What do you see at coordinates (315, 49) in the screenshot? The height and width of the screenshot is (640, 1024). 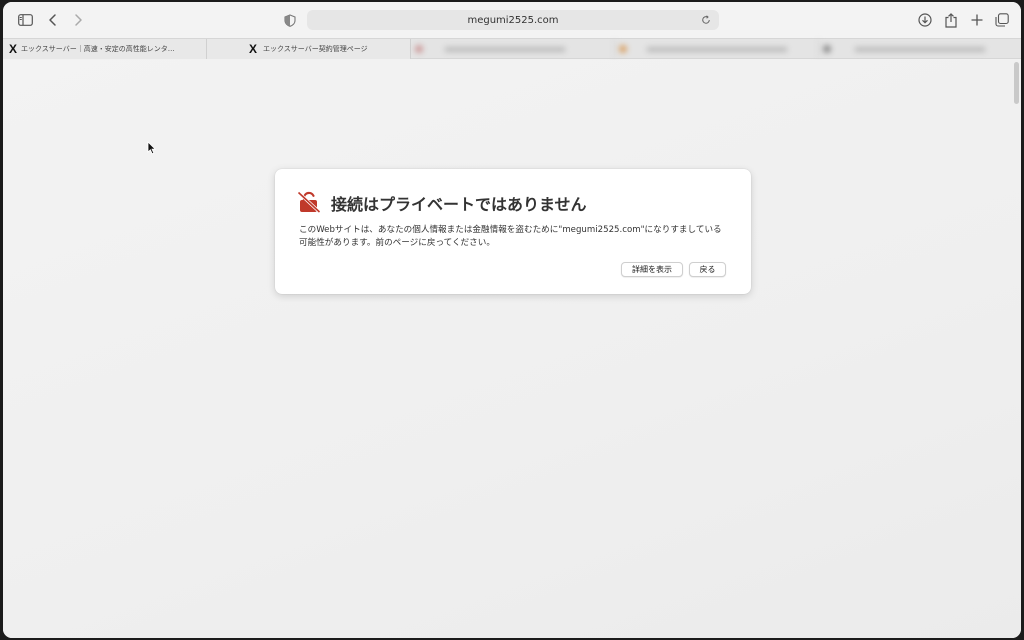 I see `tab-label: エックスサーバー契約管理ページ` at bounding box center [315, 49].